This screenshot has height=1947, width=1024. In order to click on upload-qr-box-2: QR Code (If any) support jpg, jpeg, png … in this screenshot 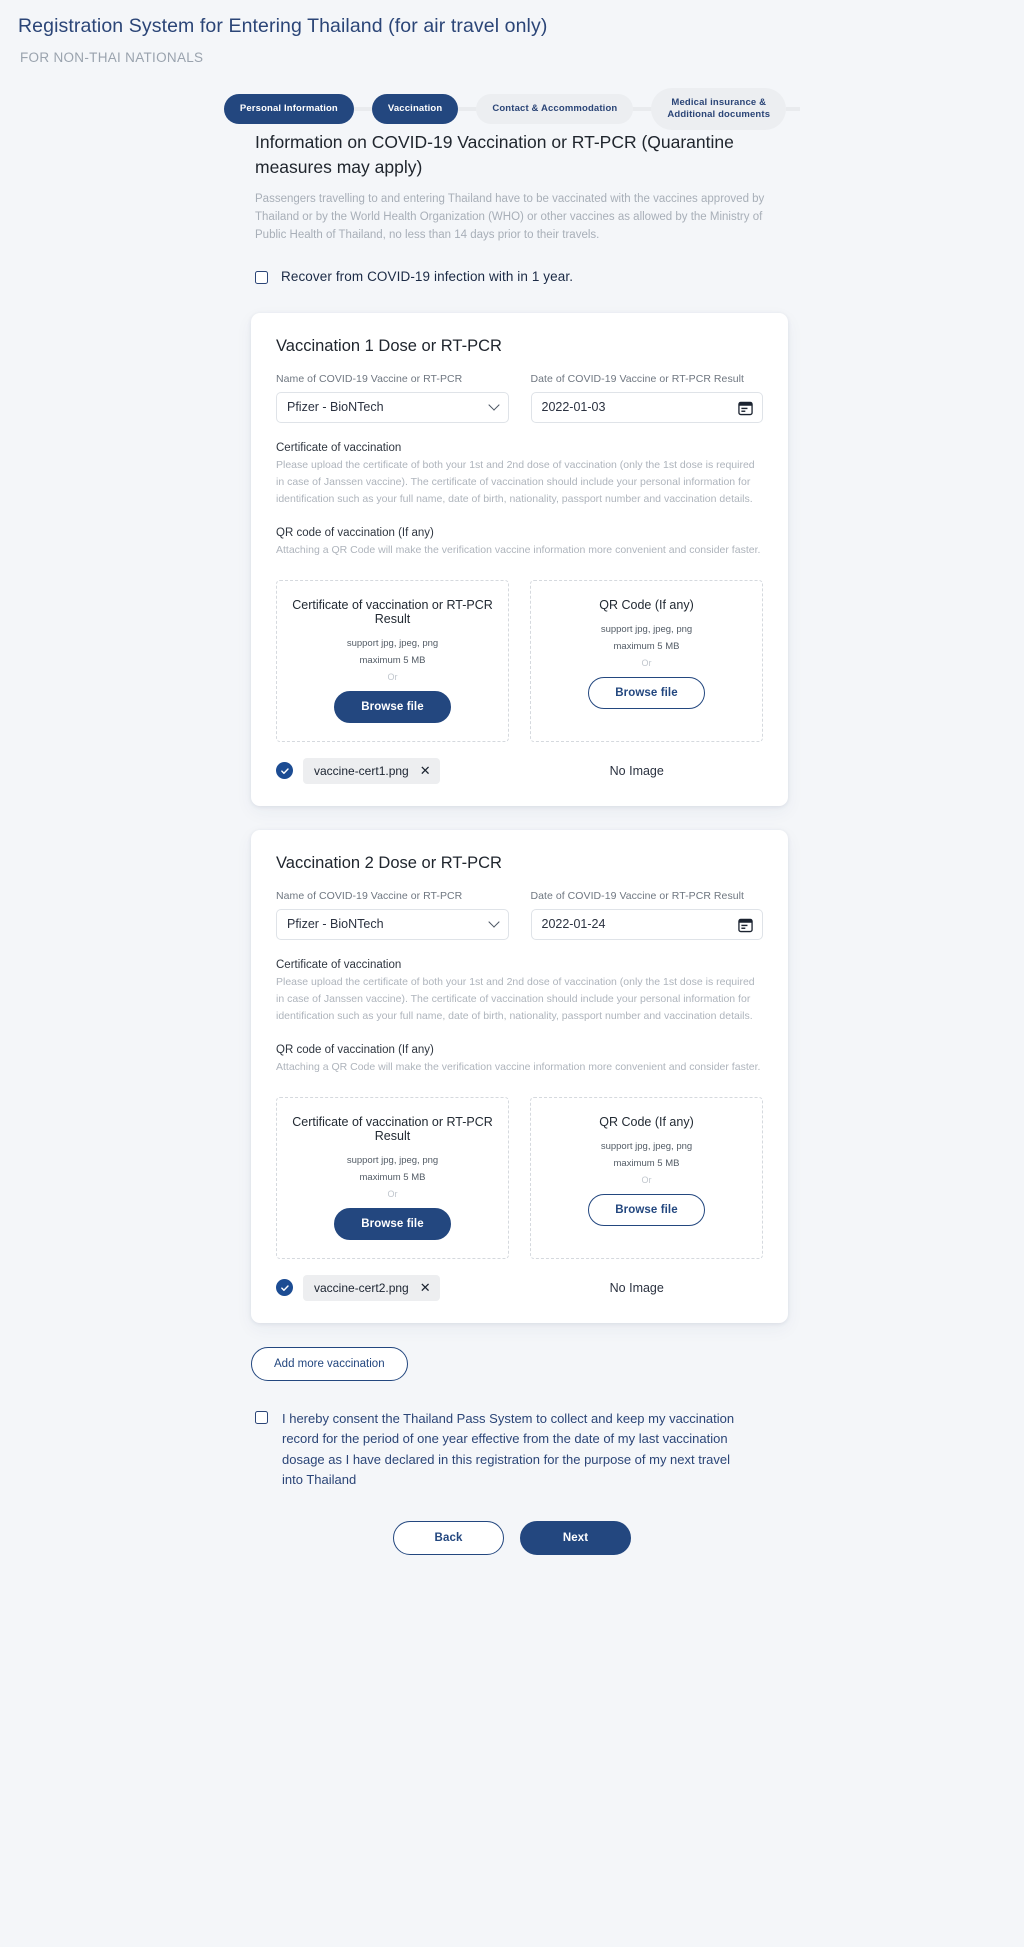, I will do `click(646, 1177)`.